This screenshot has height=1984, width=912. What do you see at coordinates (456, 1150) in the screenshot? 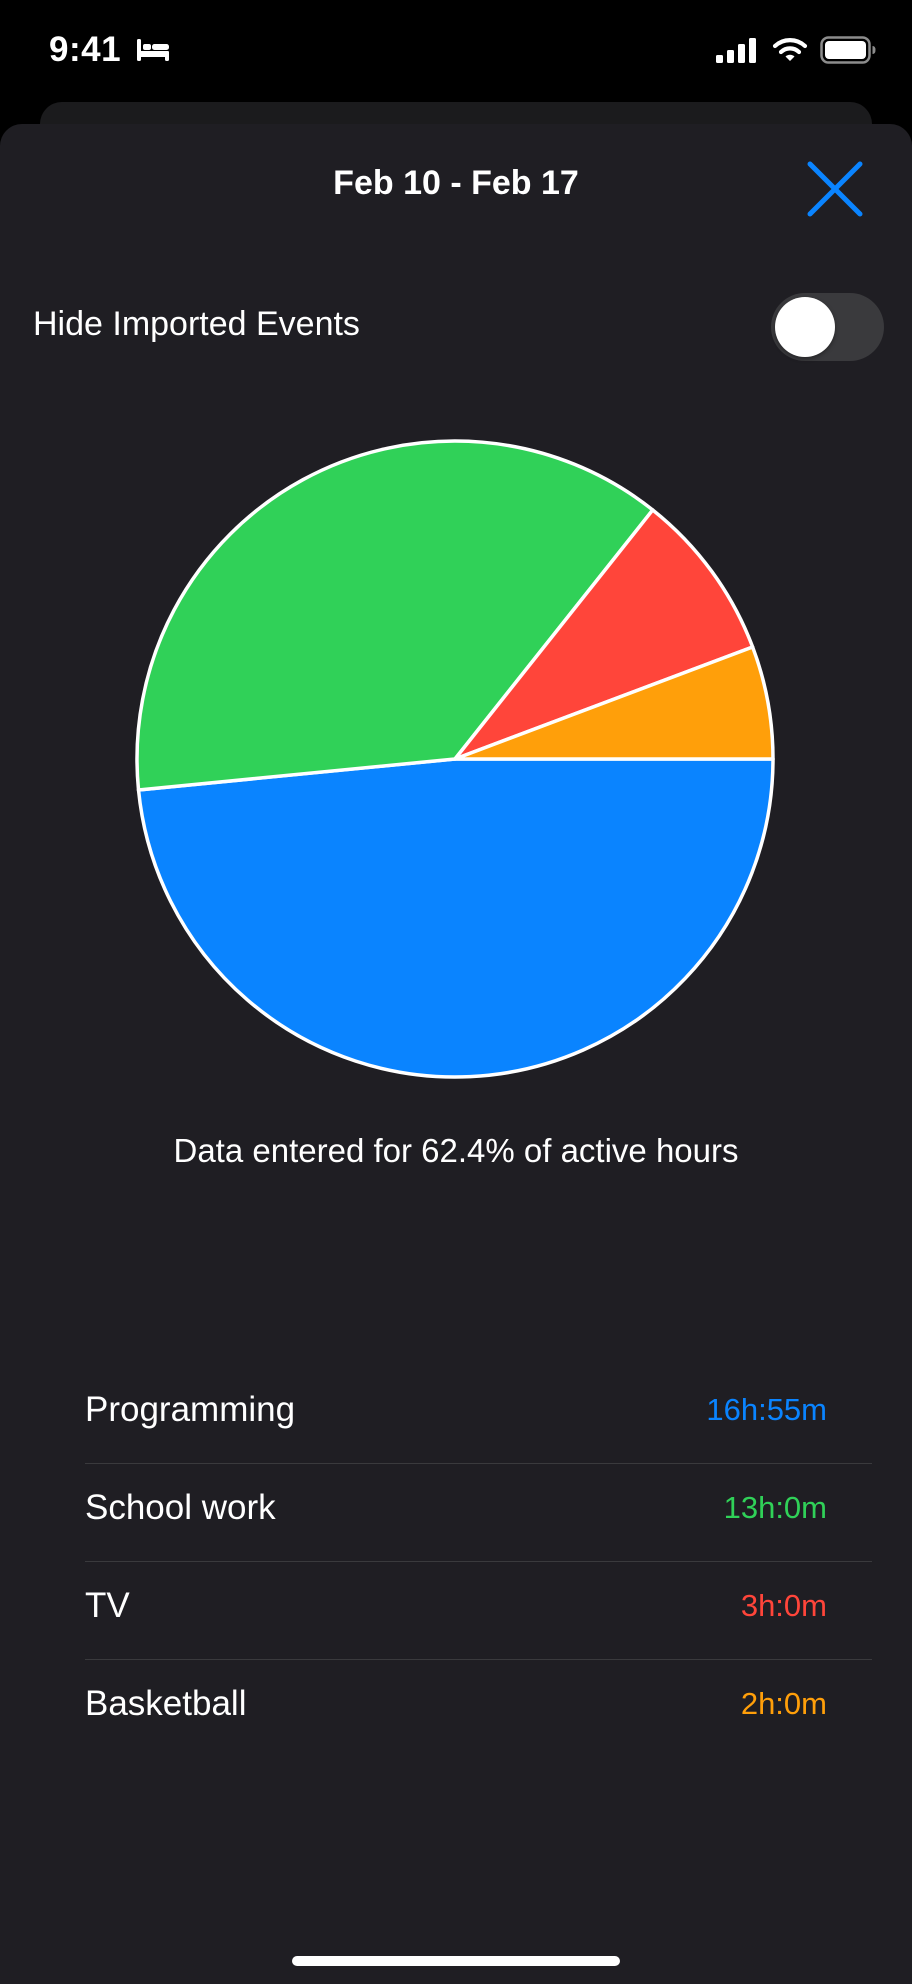
I see `coverage-text: Data entered for 62.4% of active hours` at bounding box center [456, 1150].